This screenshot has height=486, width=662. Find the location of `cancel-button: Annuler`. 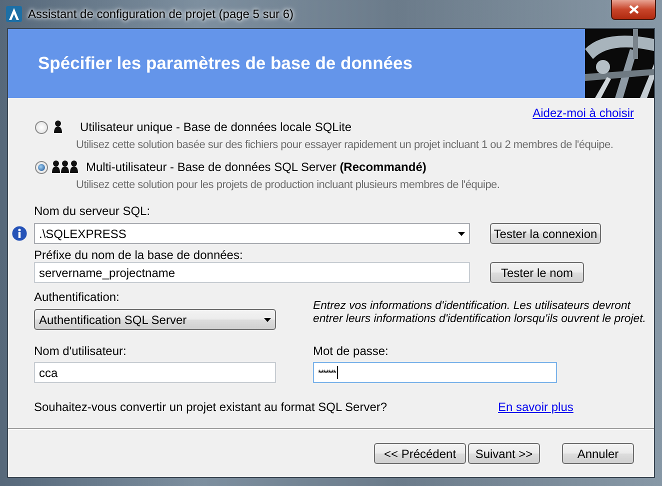

cancel-button: Annuler is located at coordinates (598, 453).